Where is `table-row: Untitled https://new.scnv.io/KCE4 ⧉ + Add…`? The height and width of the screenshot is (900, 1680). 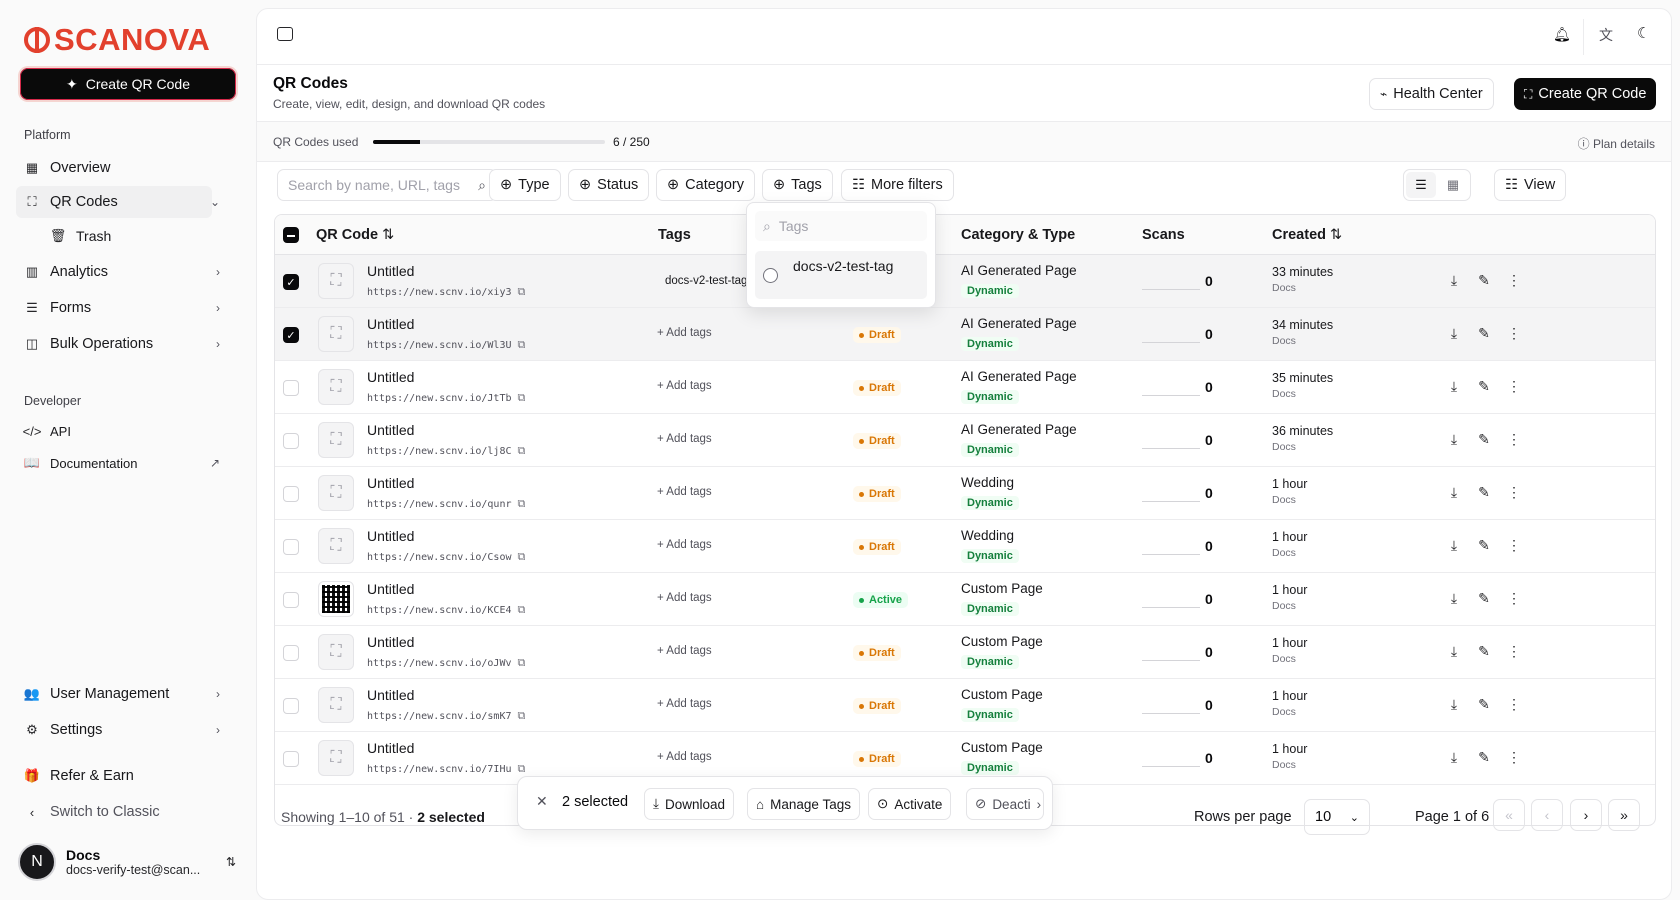 table-row: Untitled https://new.scnv.io/KCE4 ⧉ + Add… is located at coordinates (965, 599).